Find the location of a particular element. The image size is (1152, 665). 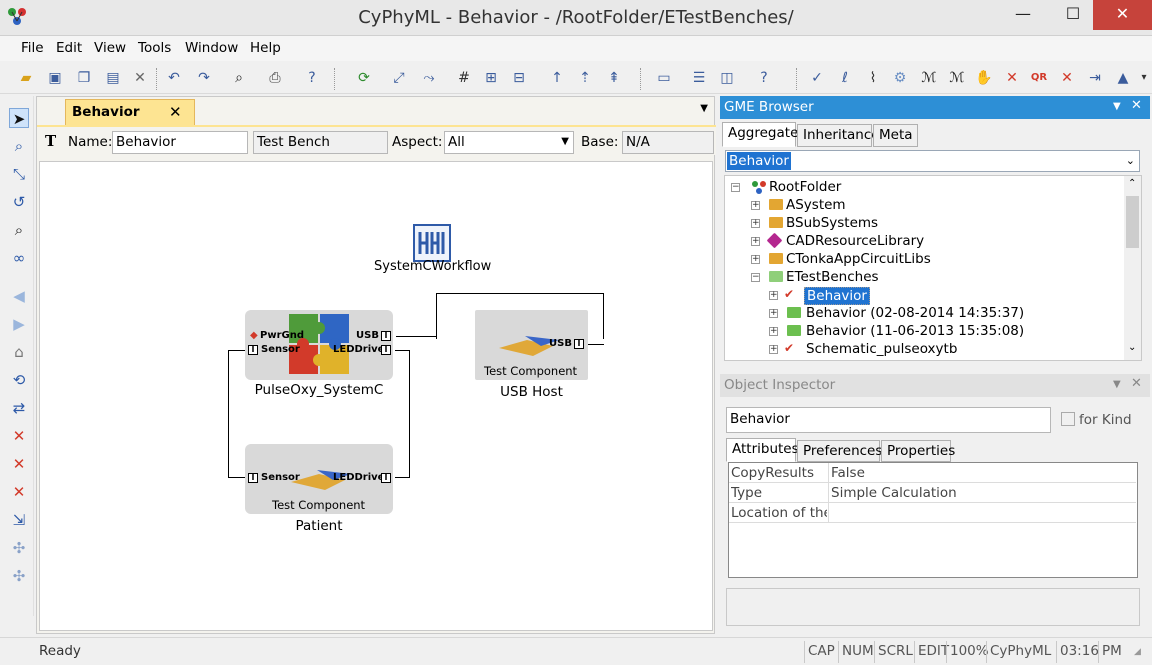

help-context-icon: ? is located at coordinates (764, 78).